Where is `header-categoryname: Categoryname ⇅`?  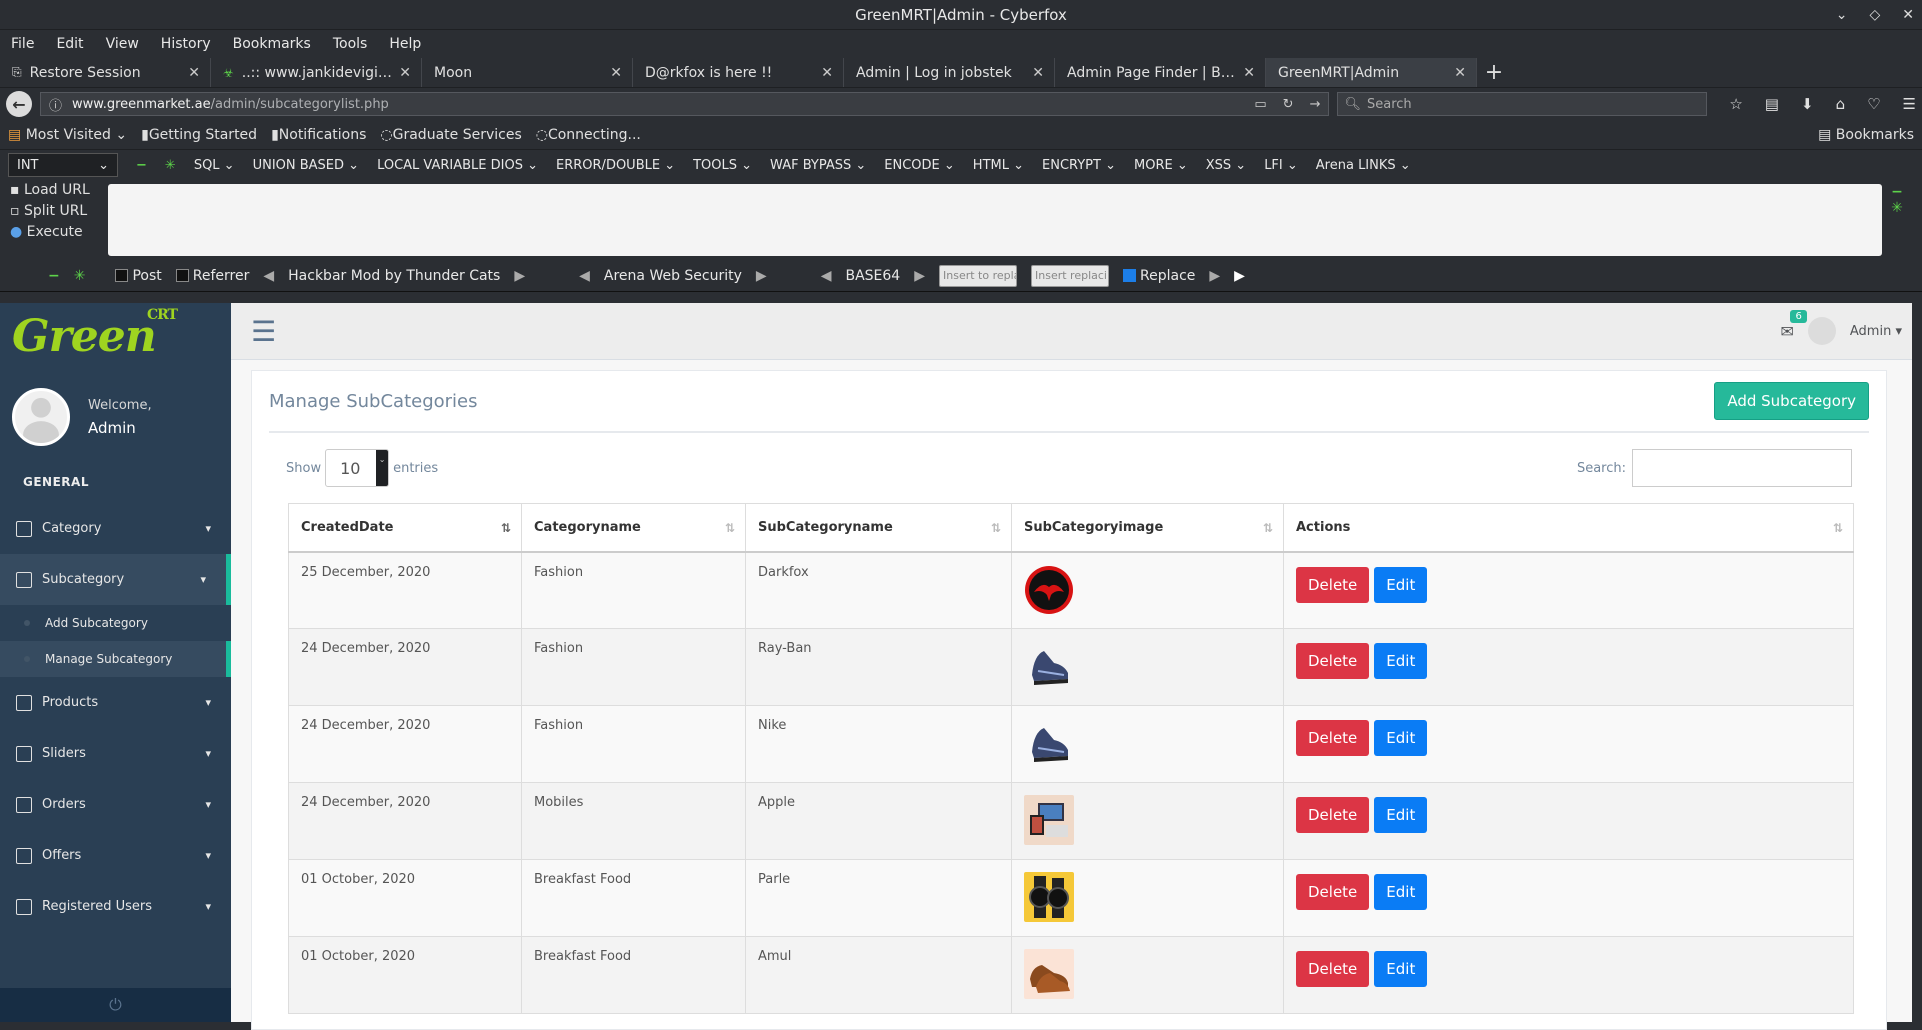
header-categoryname: Categoryname ⇅ is located at coordinates (633, 528).